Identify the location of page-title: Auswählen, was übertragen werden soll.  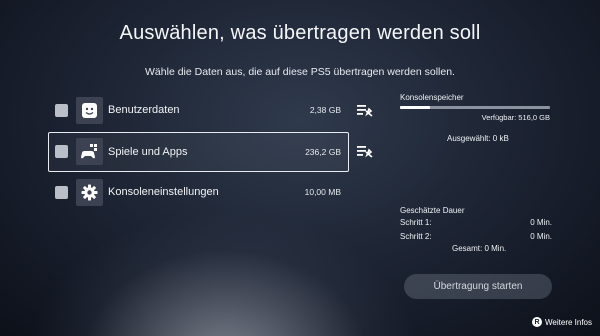
(300, 33).